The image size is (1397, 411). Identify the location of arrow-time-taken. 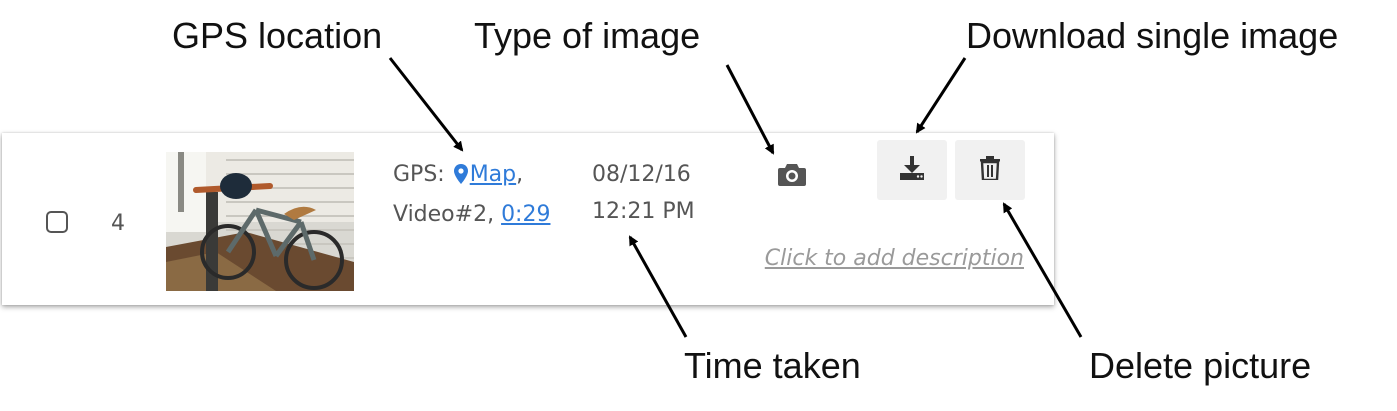
(658, 286).